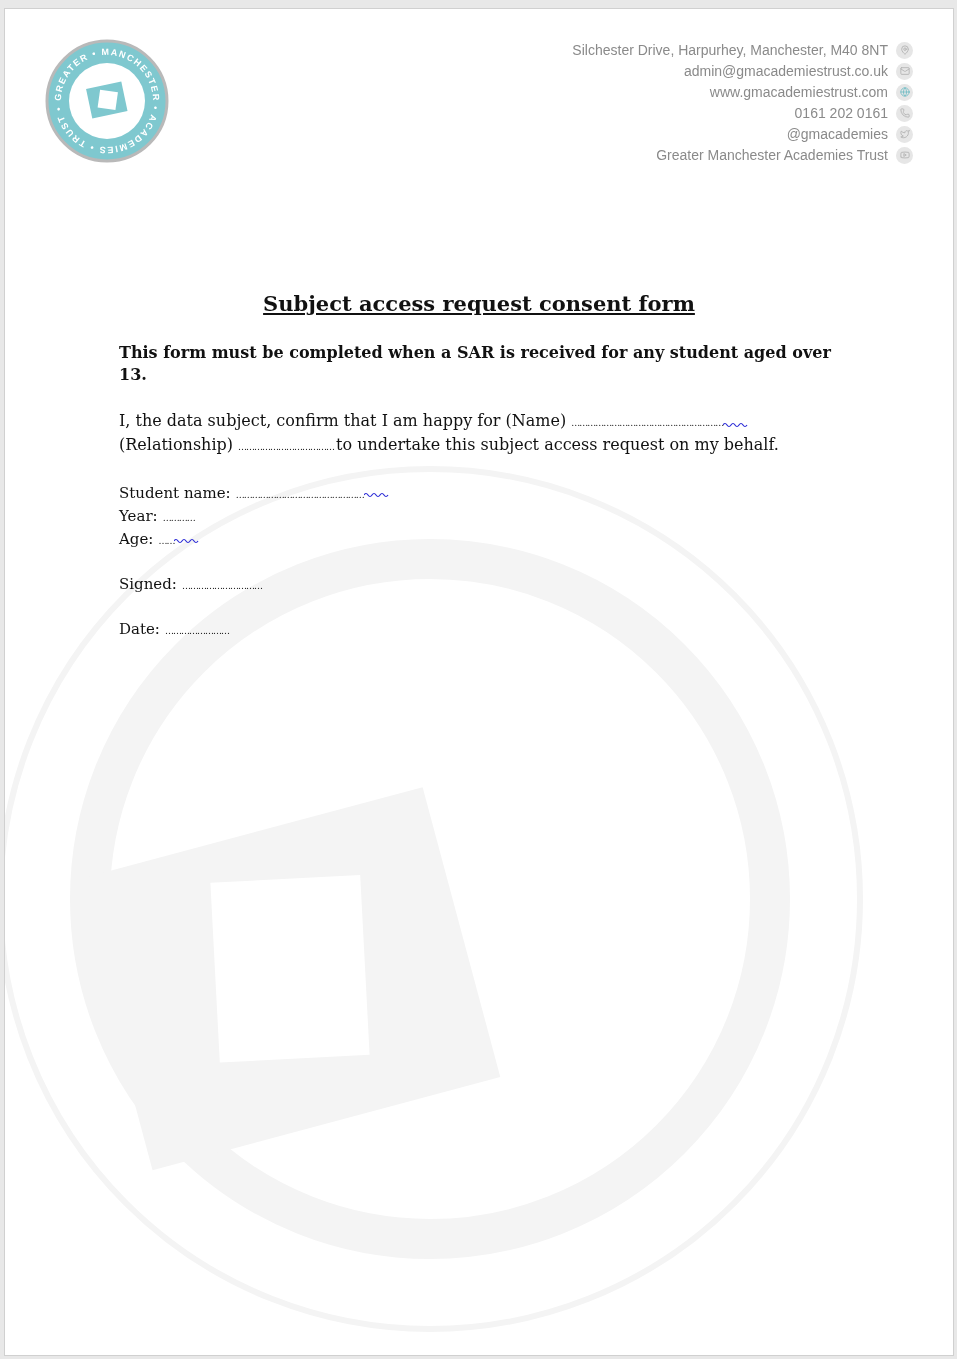 This screenshot has height=1359, width=957. What do you see at coordinates (904, 71) in the screenshot?
I see `mail-icon` at bounding box center [904, 71].